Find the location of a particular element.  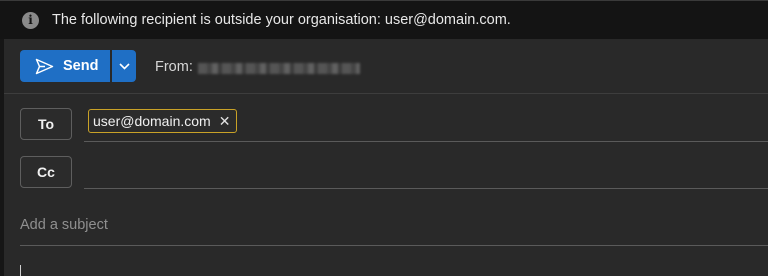

cc-button: Cc is located at coordinates (46, 172).